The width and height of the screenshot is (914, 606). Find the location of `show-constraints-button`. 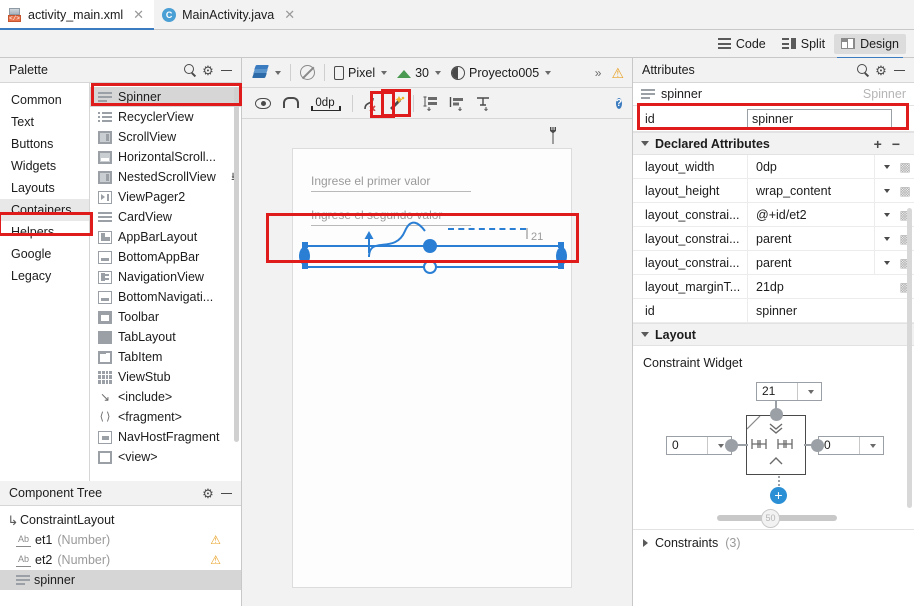

show-constraints-button is located at coordinates (263, 103).